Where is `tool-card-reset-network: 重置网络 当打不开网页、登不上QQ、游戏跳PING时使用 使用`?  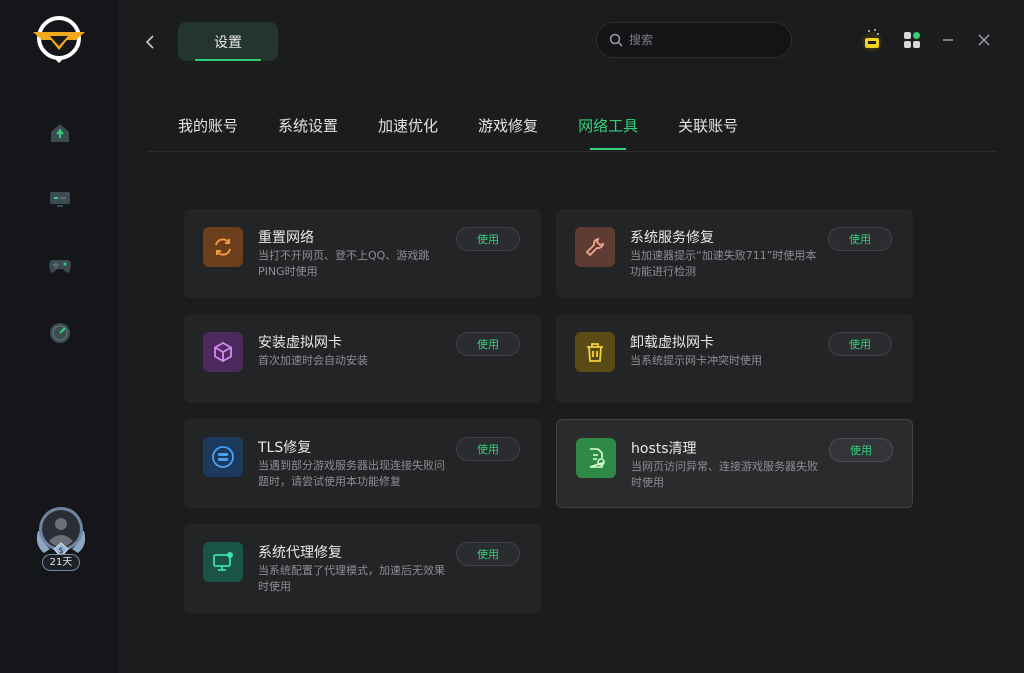 tool-card-reset-network: 重置网络 当打不开网页、登不上QQ、游戏跳PING时使用 使用 is located at coordinates (362, 253).